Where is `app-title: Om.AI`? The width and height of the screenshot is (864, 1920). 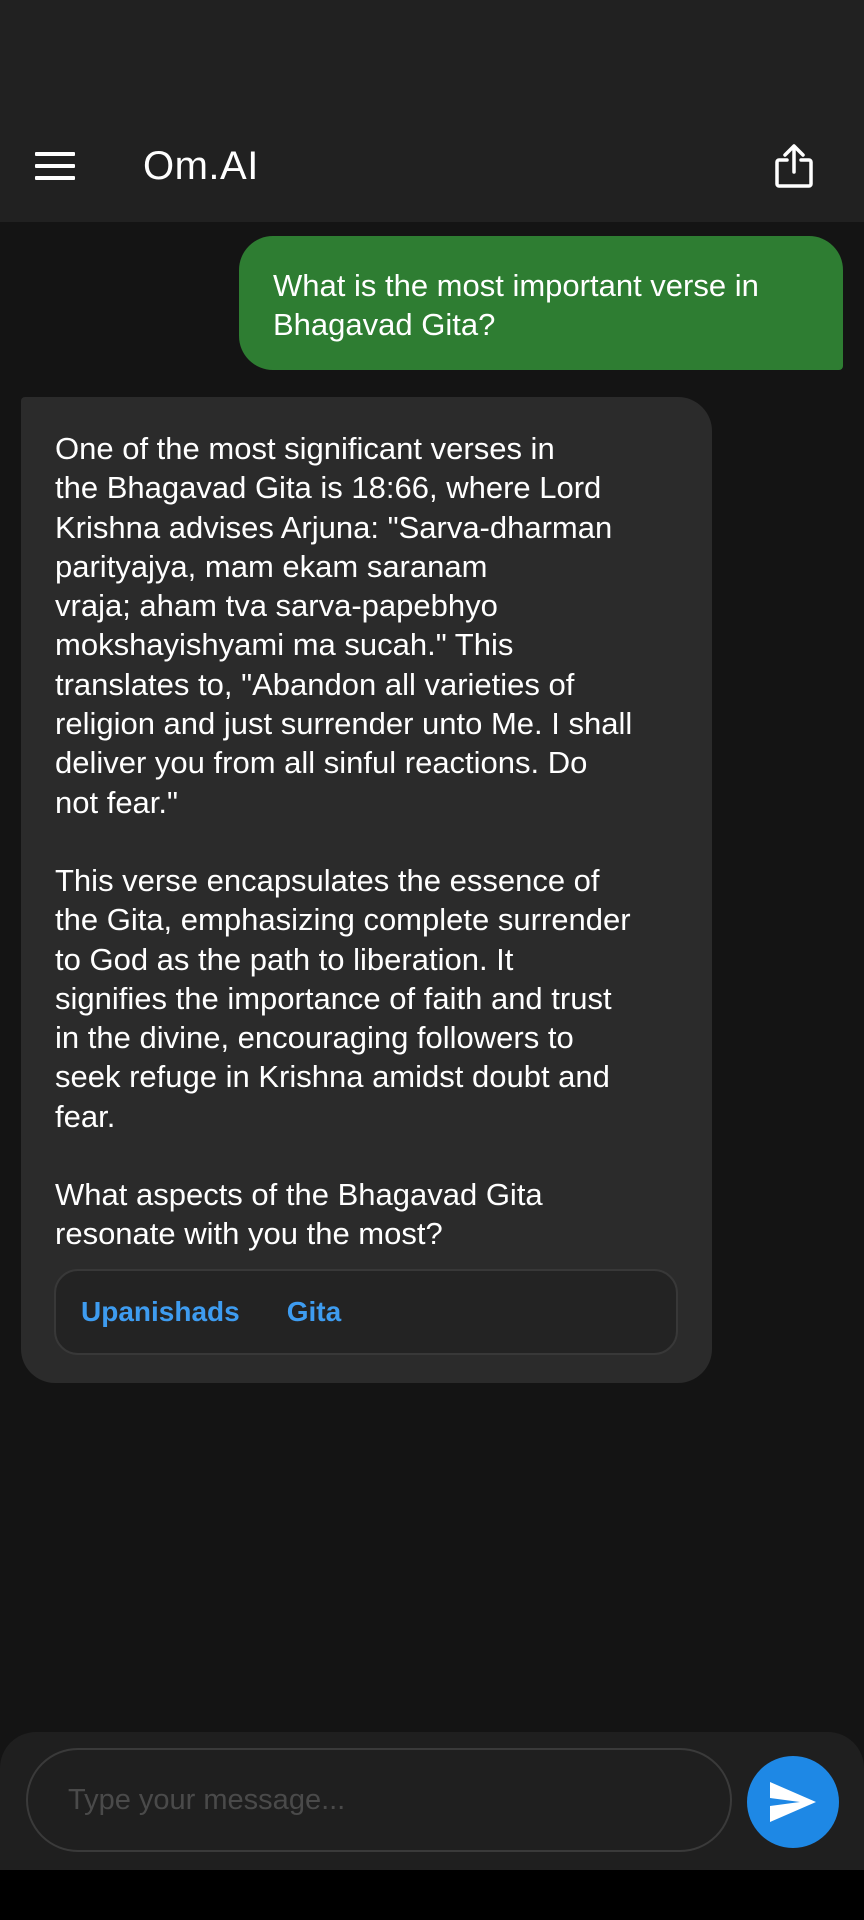 app-title: Om.AI is located at coordinates (201, 166).